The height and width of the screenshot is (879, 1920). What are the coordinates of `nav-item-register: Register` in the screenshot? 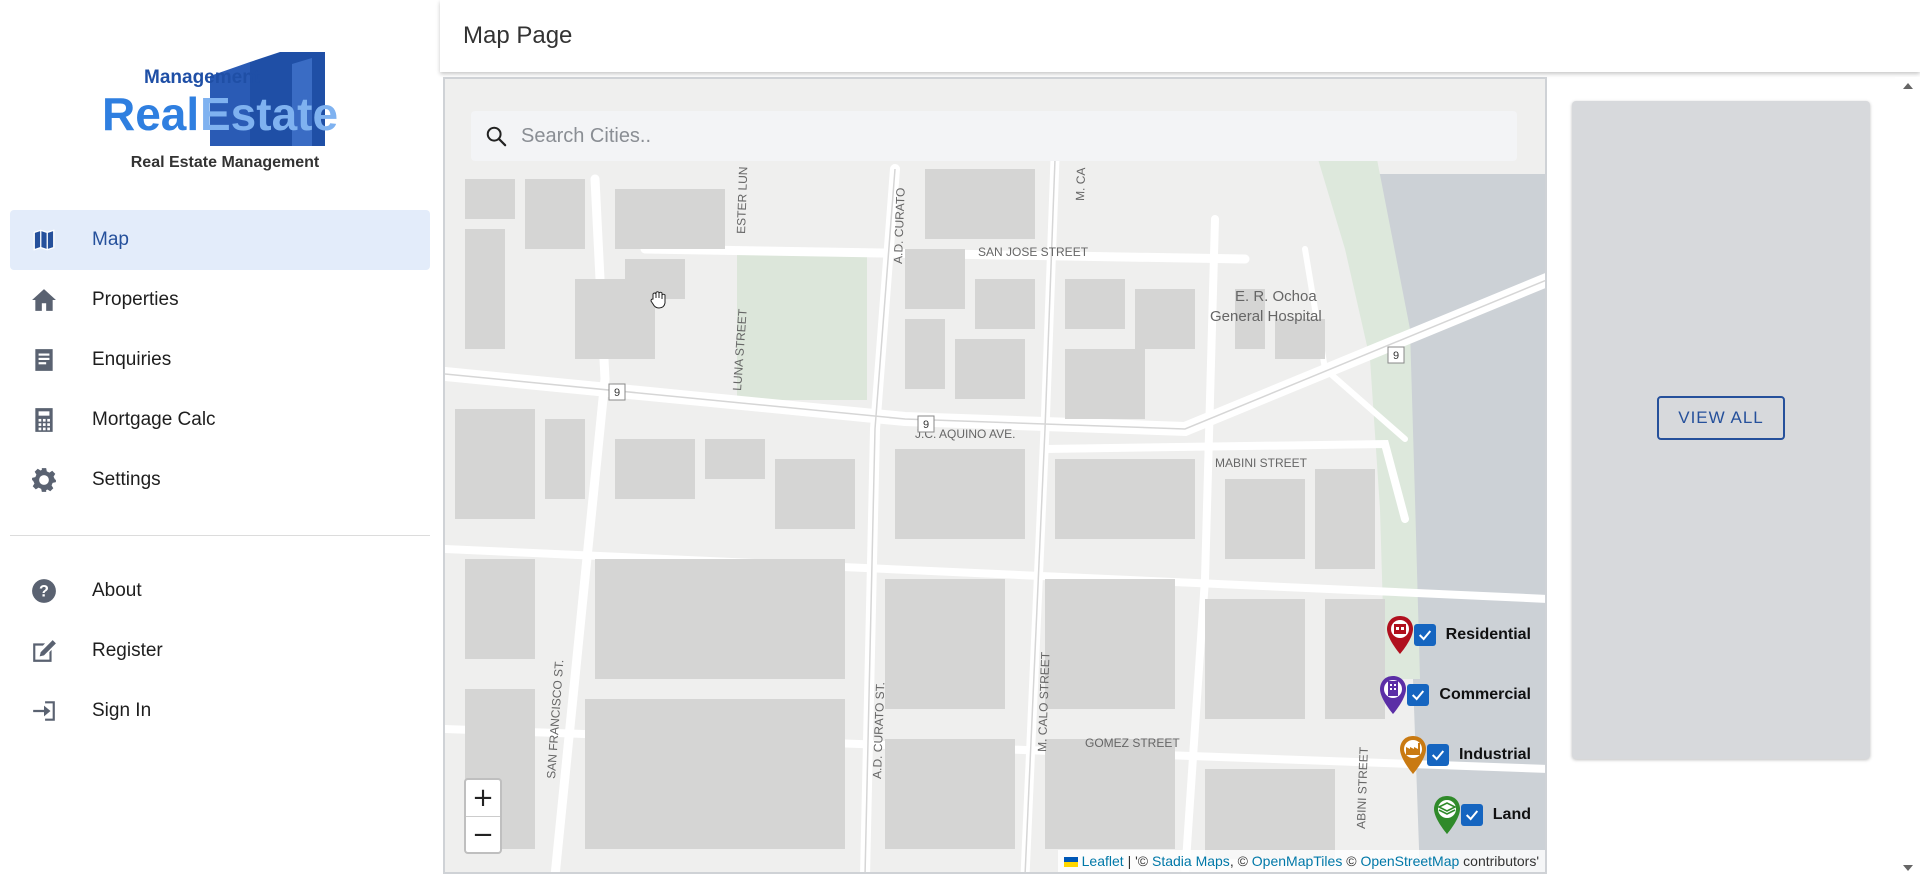 It's located at (220, 651).